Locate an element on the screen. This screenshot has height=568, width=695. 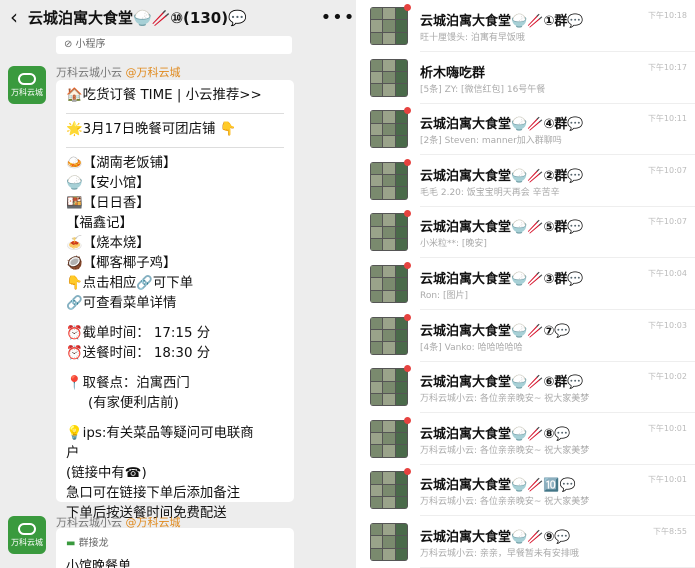
message-time: 下午10:11 is located at coordinates (667, 119).